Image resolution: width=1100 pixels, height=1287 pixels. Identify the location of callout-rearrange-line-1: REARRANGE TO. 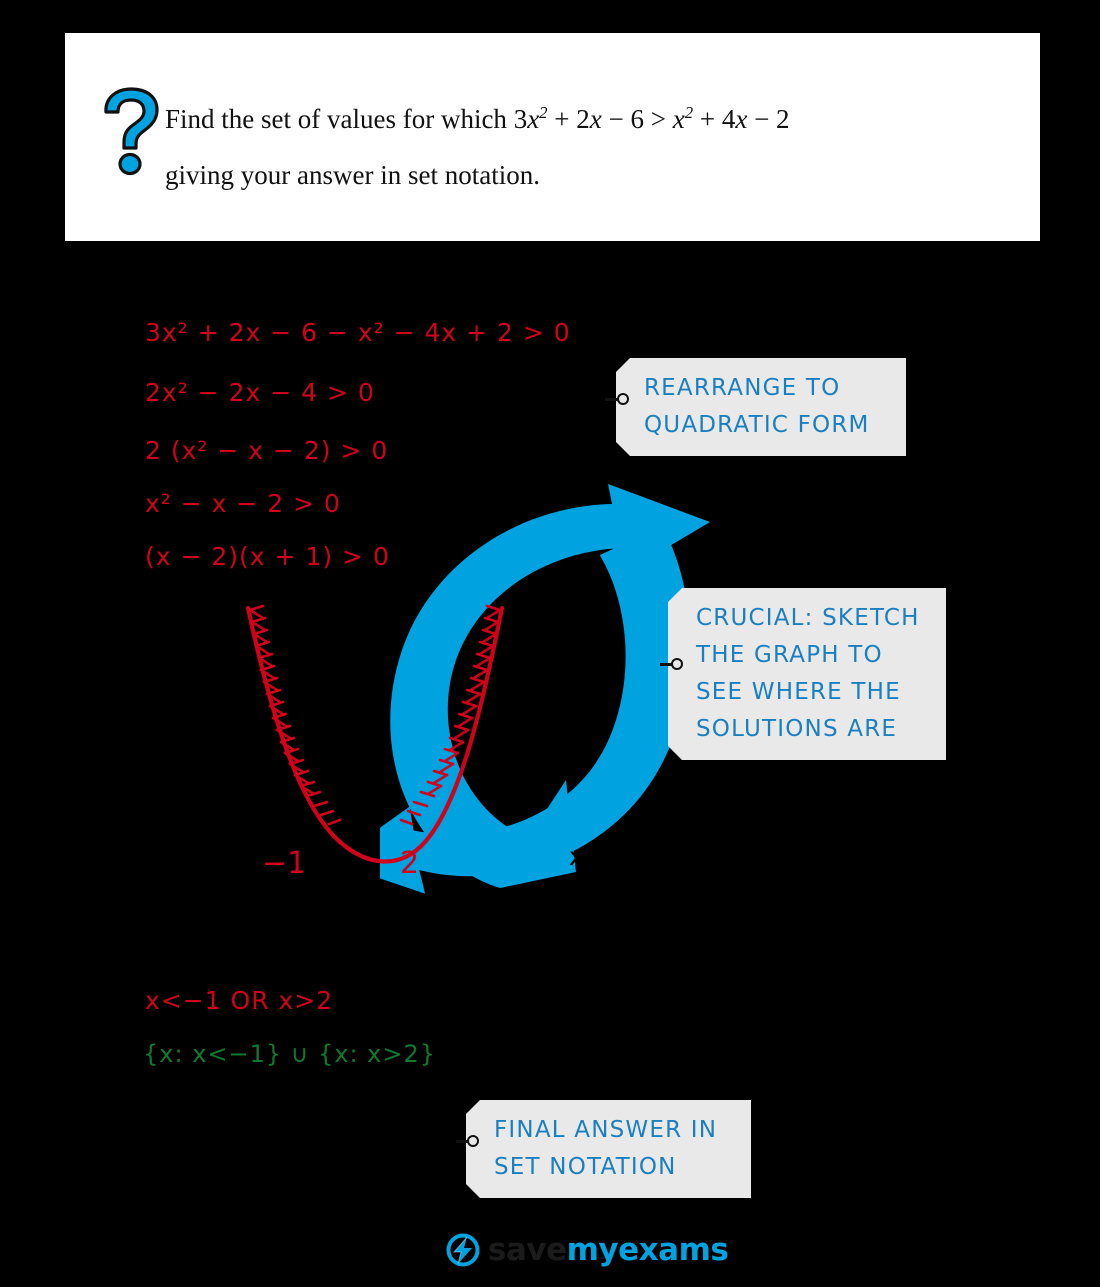
(742, 388).